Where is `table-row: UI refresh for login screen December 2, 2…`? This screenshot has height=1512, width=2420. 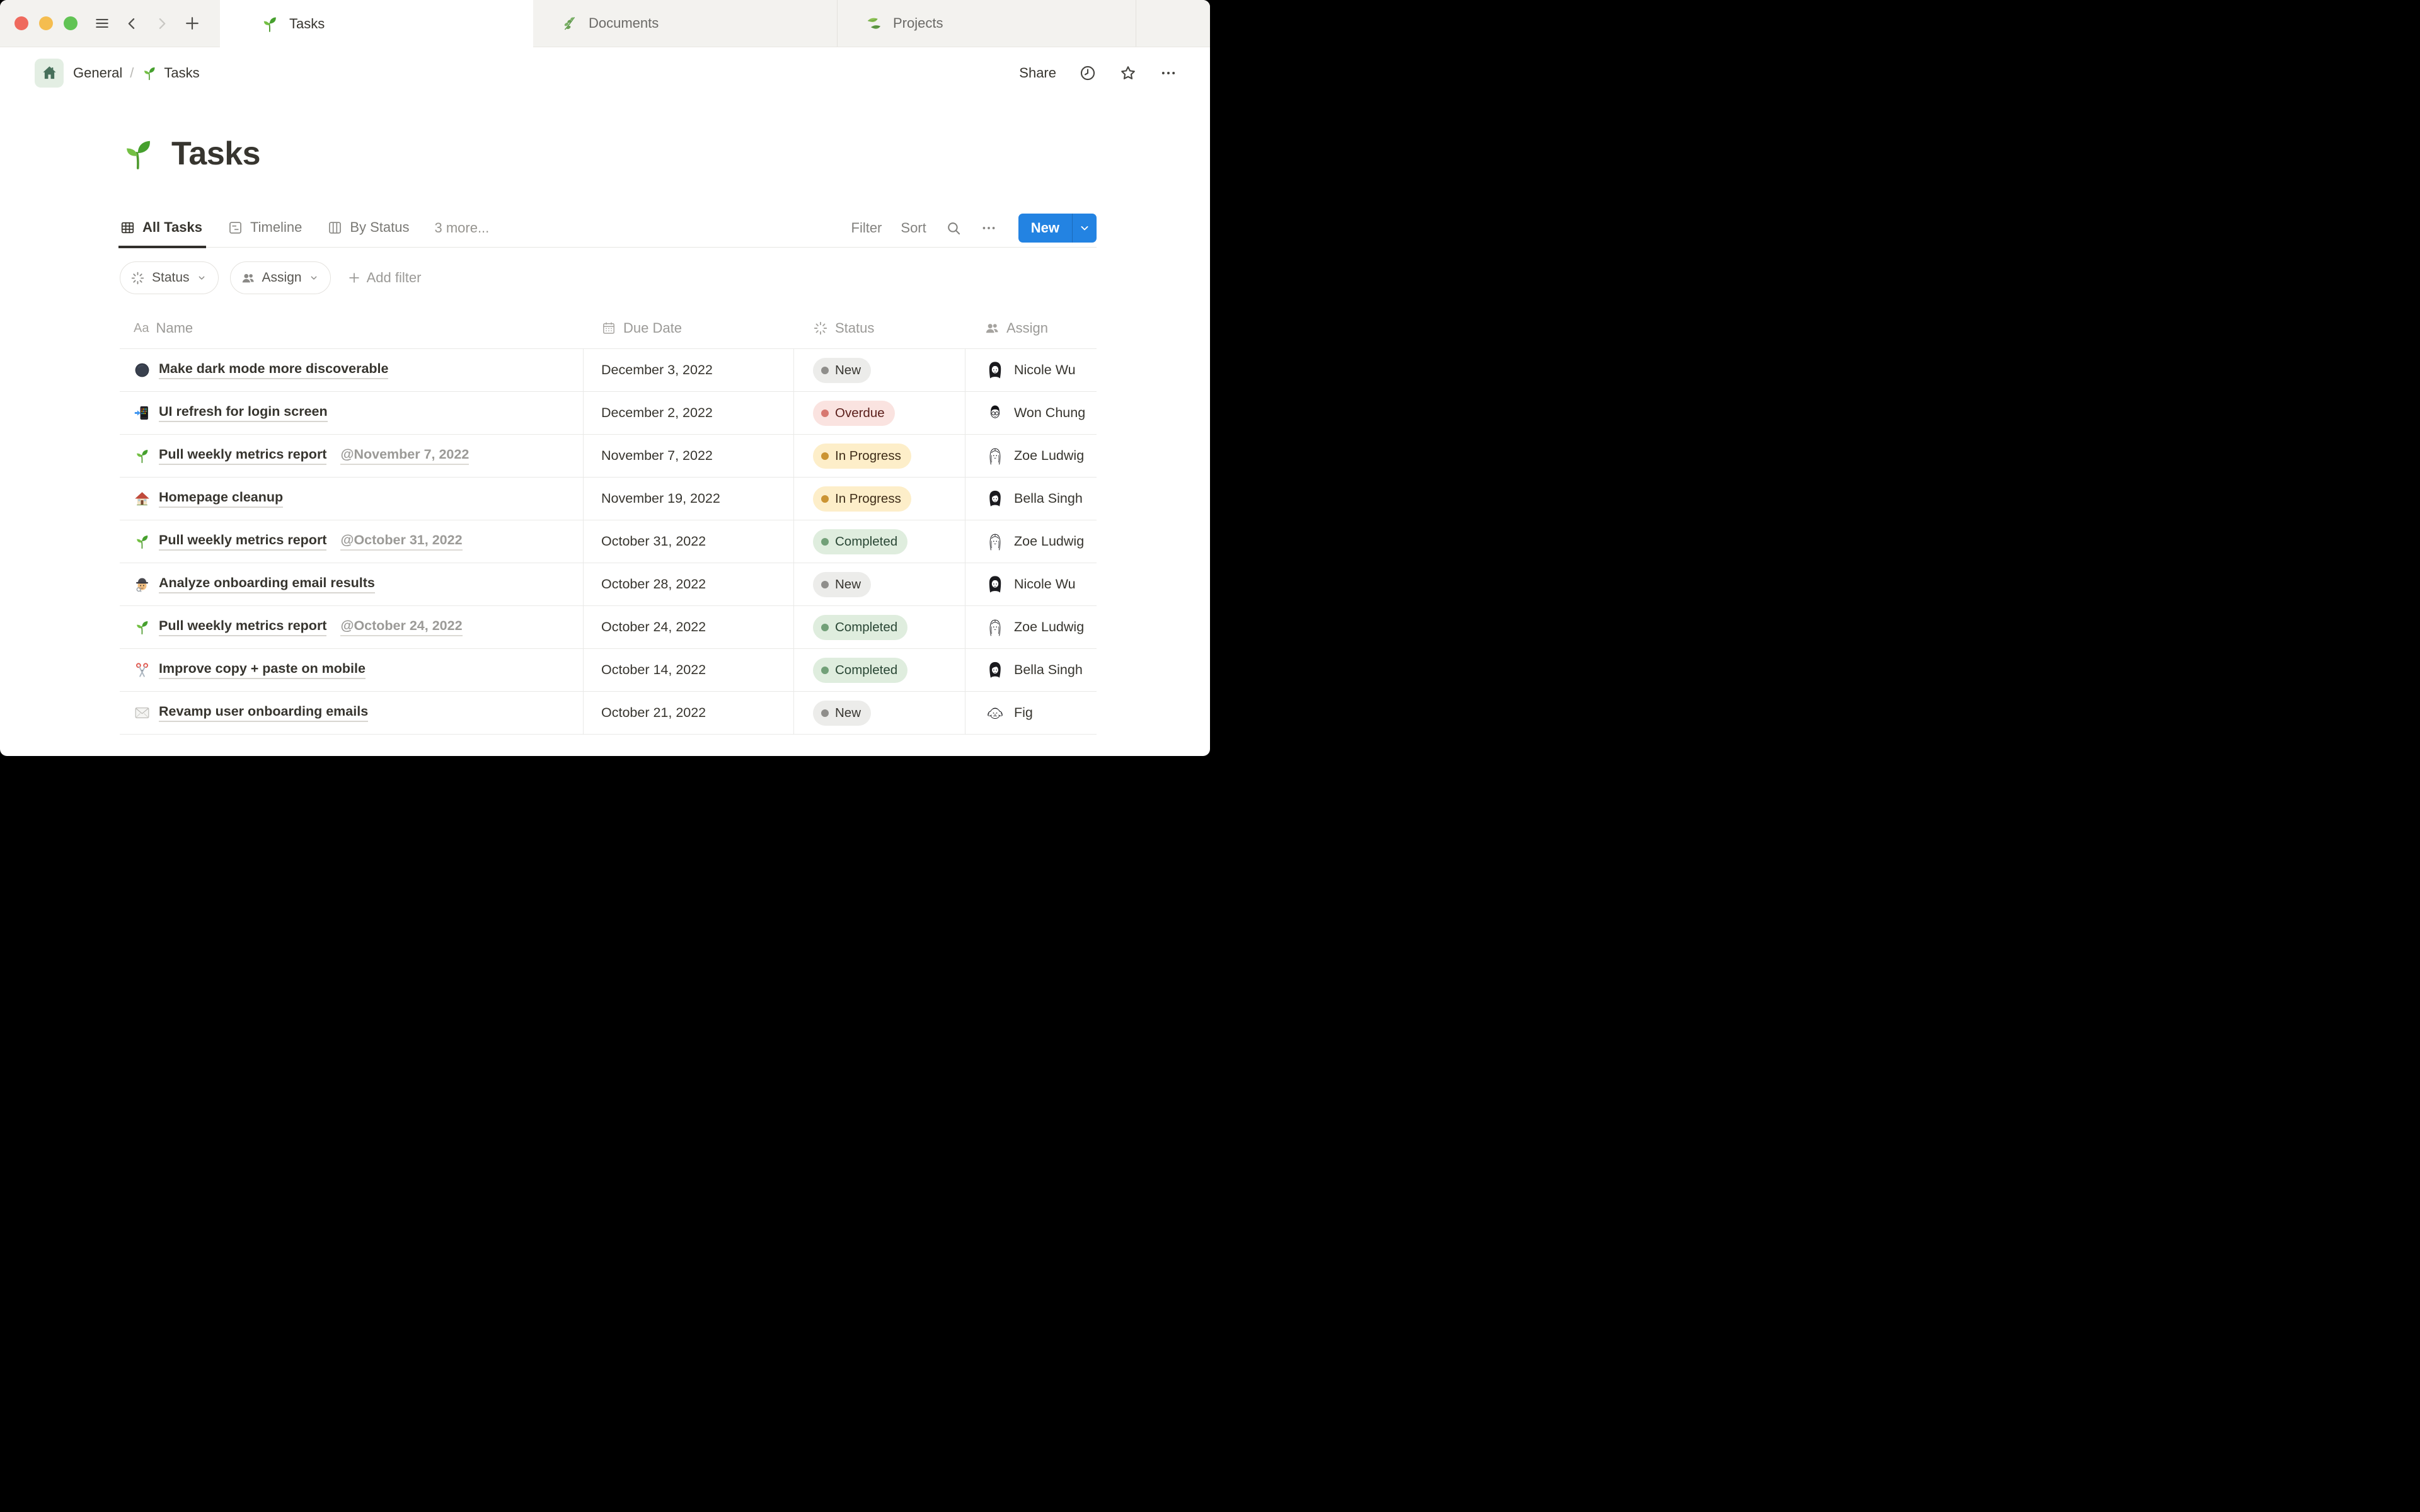
table-row: UI refresh for login screen December 2, 2… is located at coordinates (608, 413).